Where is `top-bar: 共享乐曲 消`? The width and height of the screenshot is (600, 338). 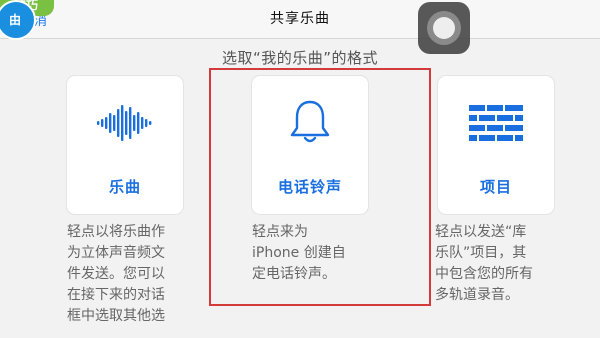 top-bar: 共享乐曲 消 is located at coordinates (300, 19).